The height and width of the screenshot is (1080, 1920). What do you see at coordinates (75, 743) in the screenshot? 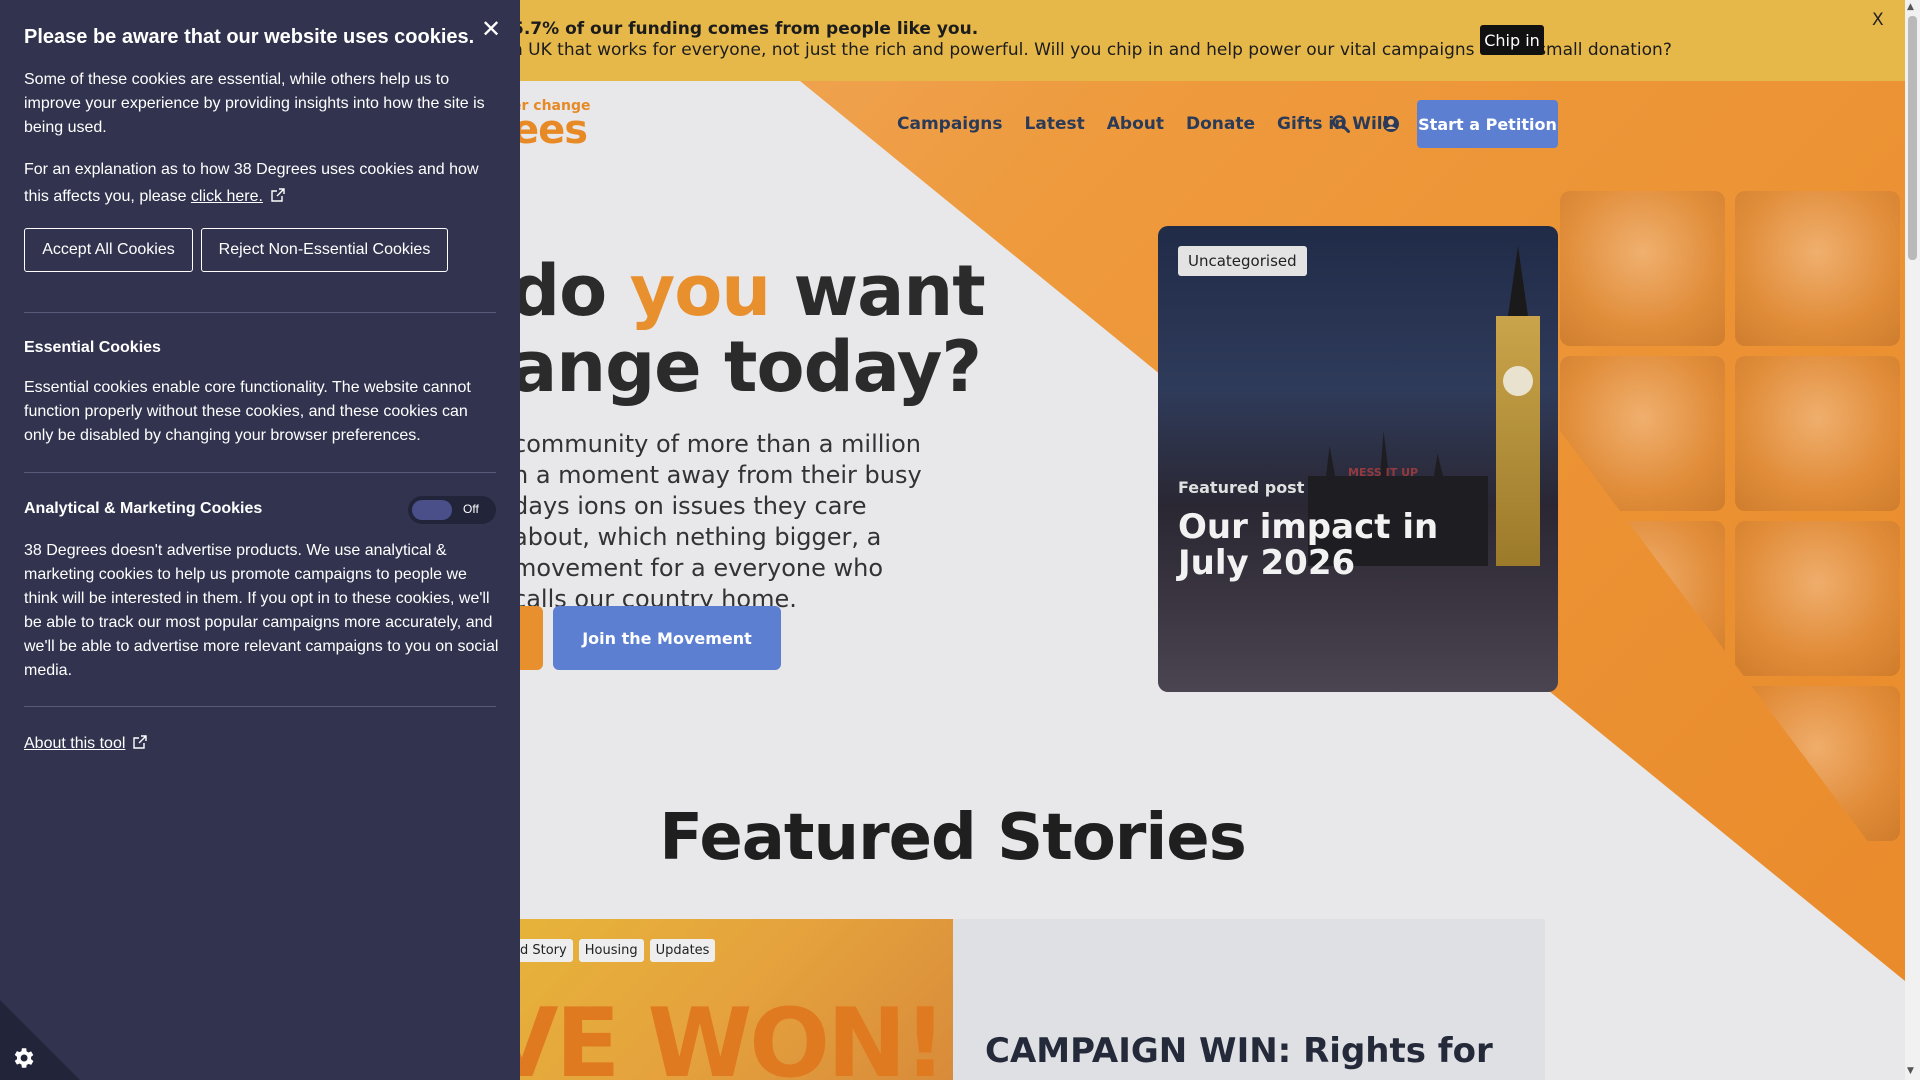
I see `about-tool-label: About this tool` at bounding box center [75, 743].